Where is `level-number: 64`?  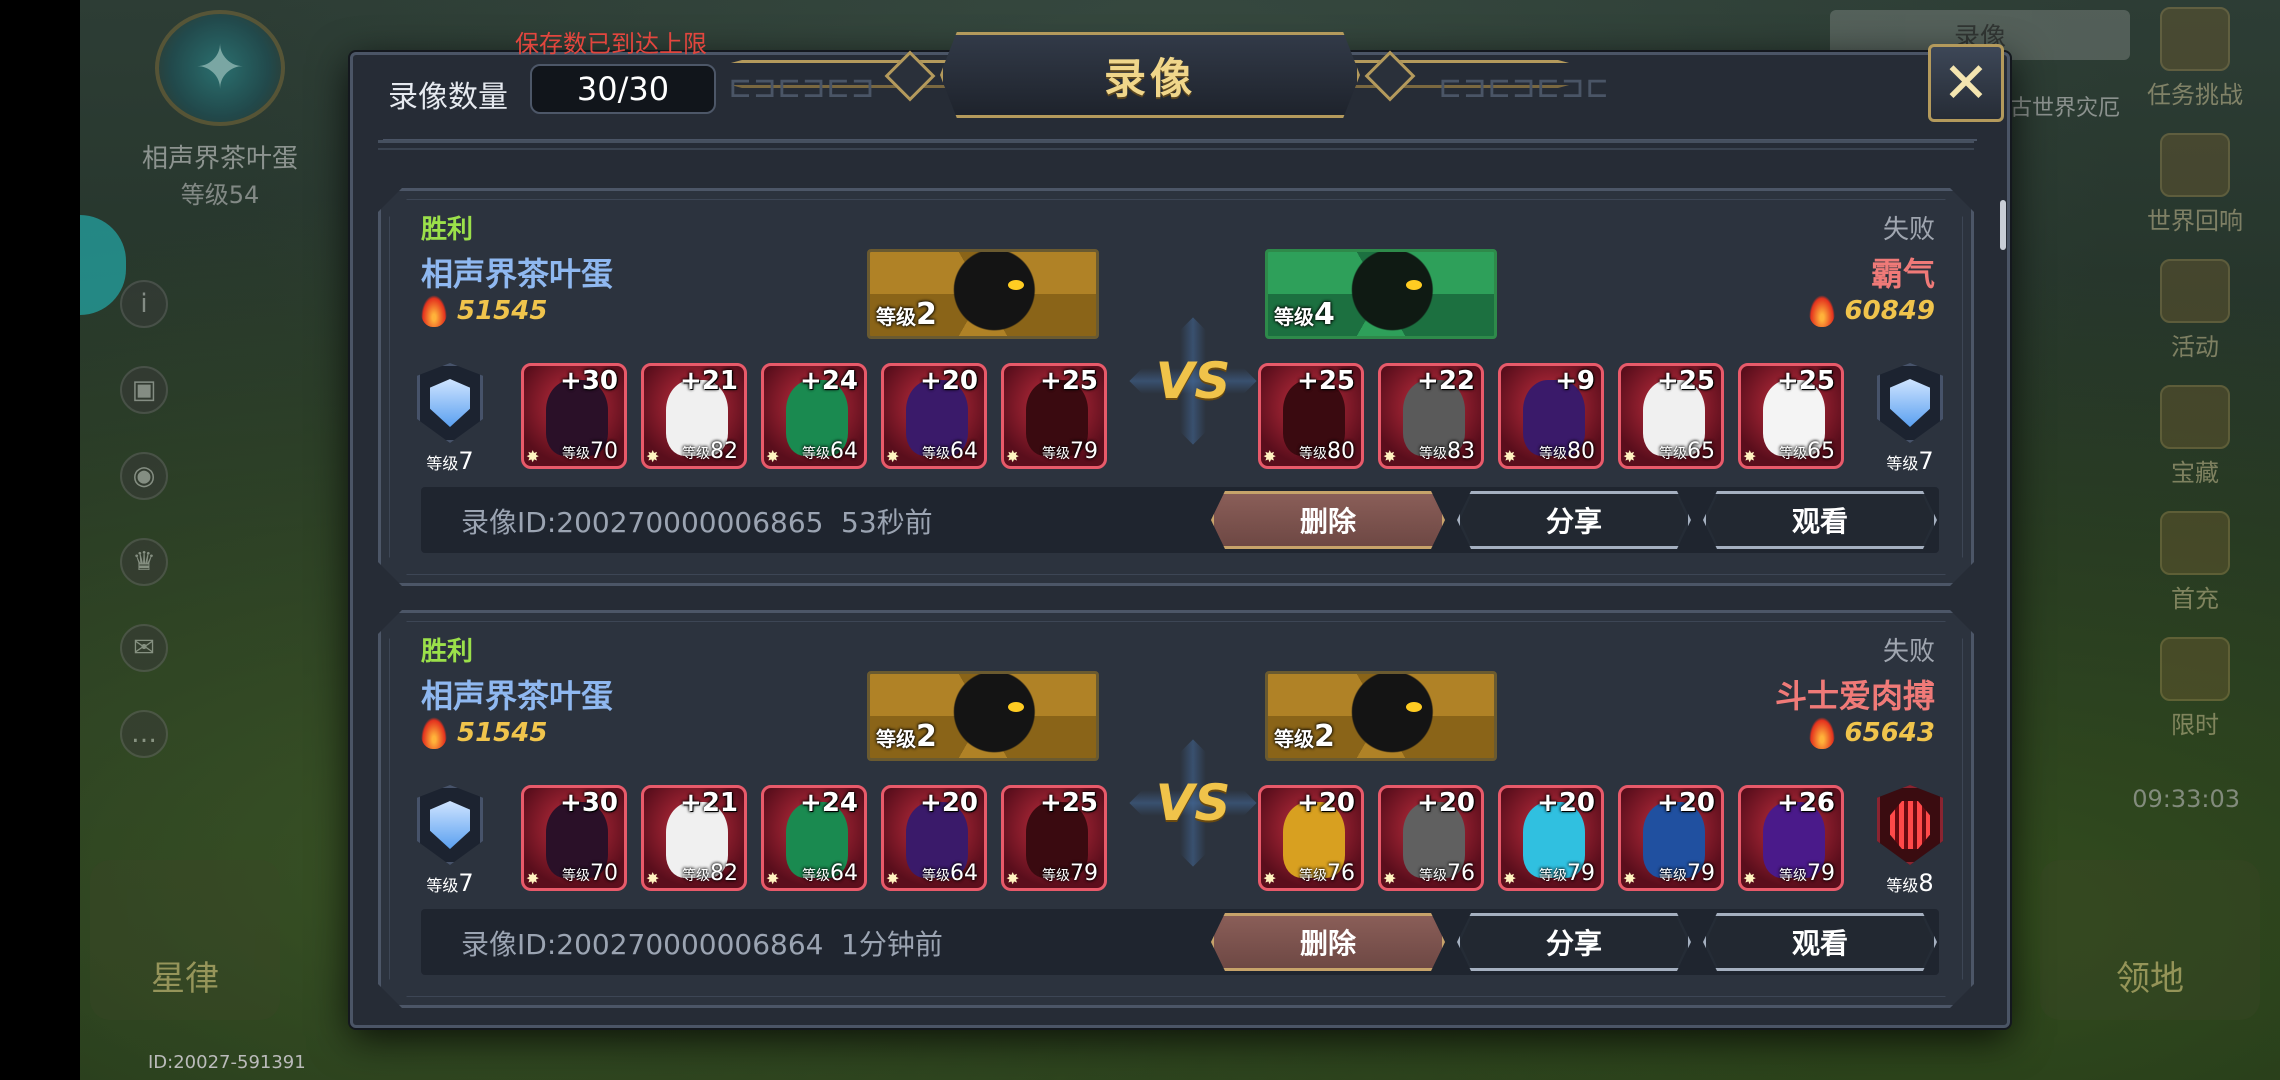 level-number: 64 is located at coordinates (964, 451).